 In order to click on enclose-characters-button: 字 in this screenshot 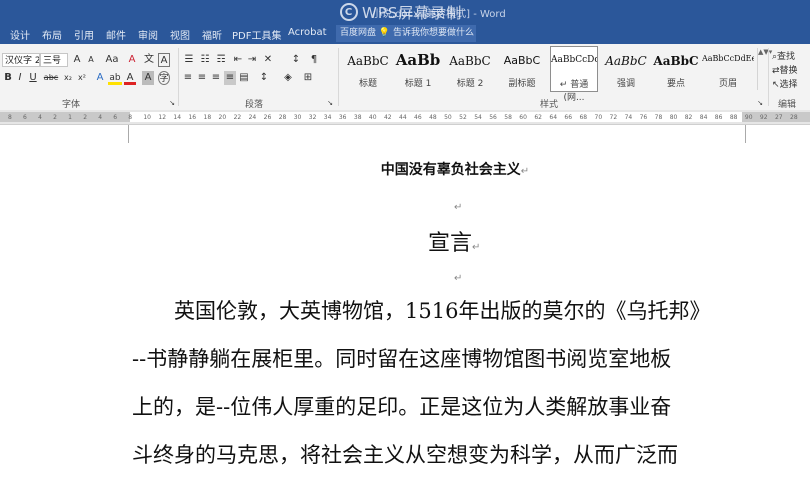, I will do `click(164, 78)`.